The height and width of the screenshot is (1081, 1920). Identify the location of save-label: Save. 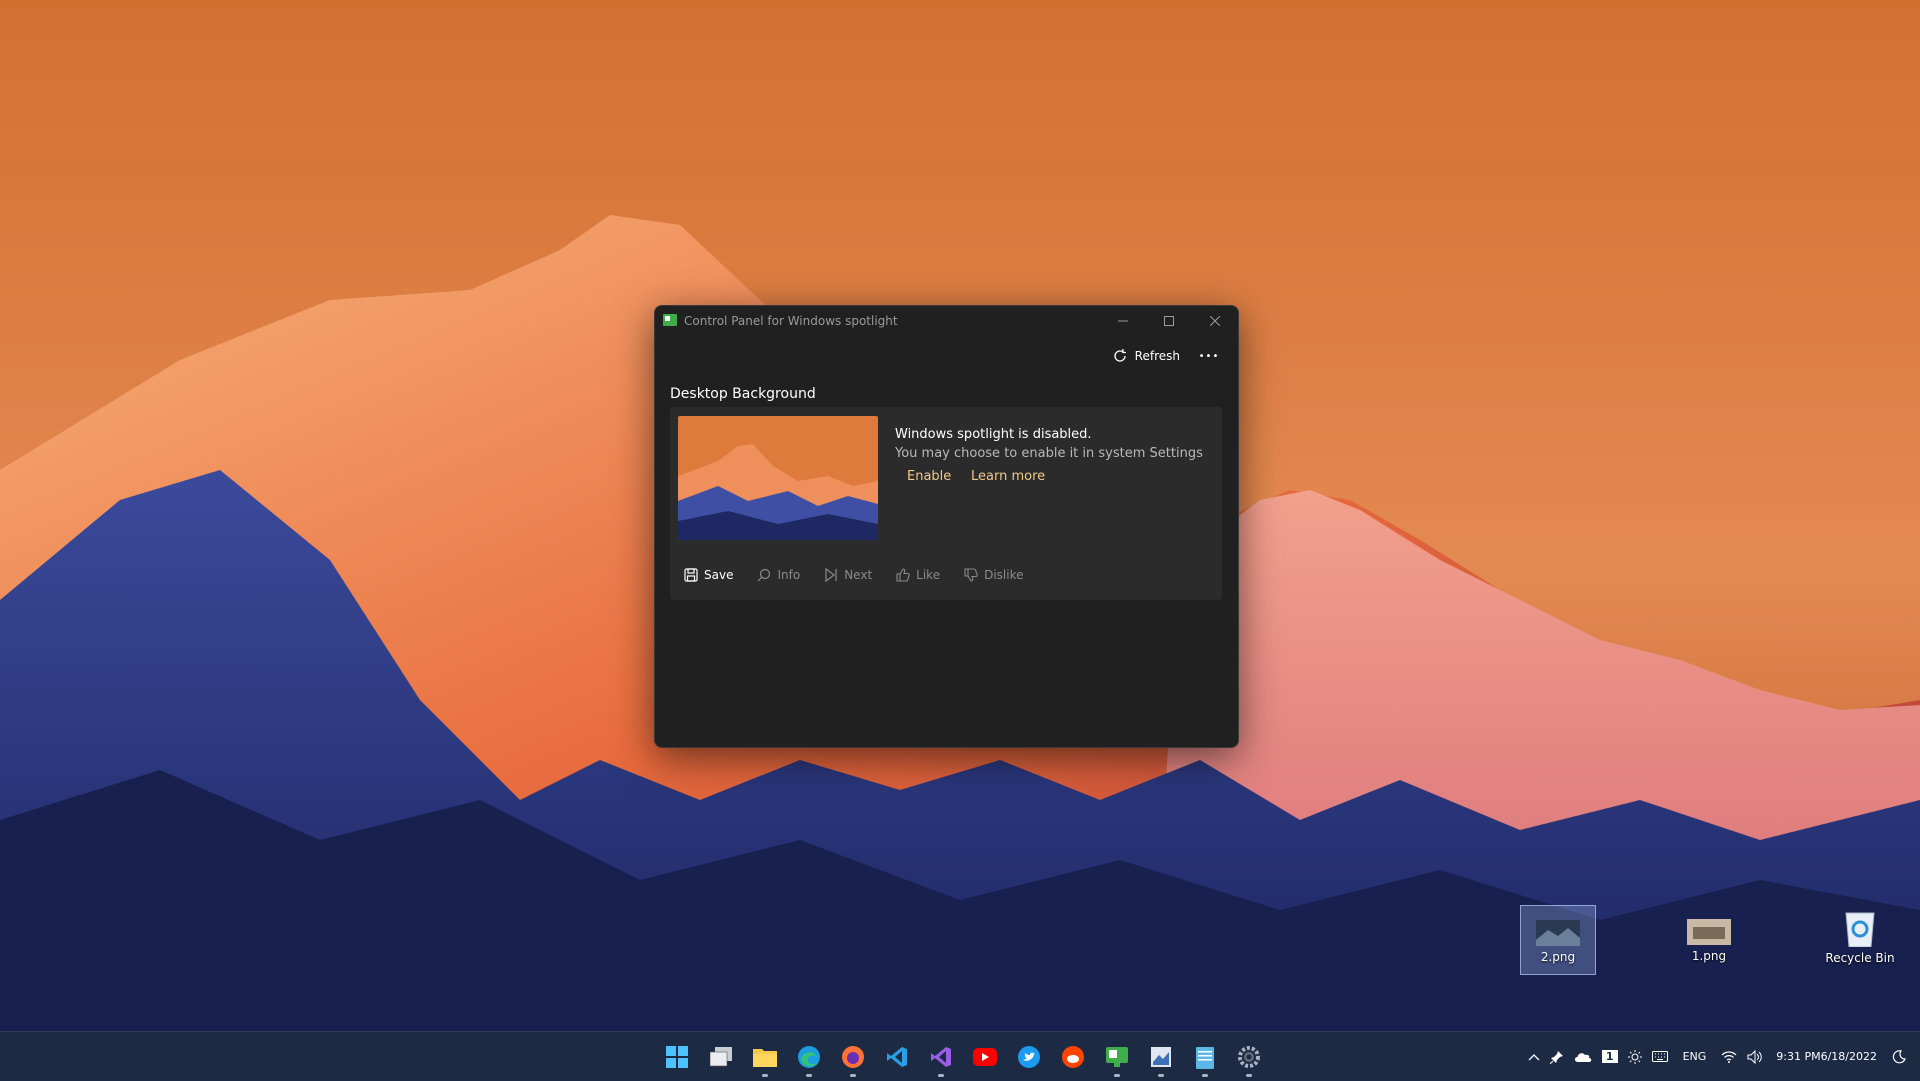
(719, 575).